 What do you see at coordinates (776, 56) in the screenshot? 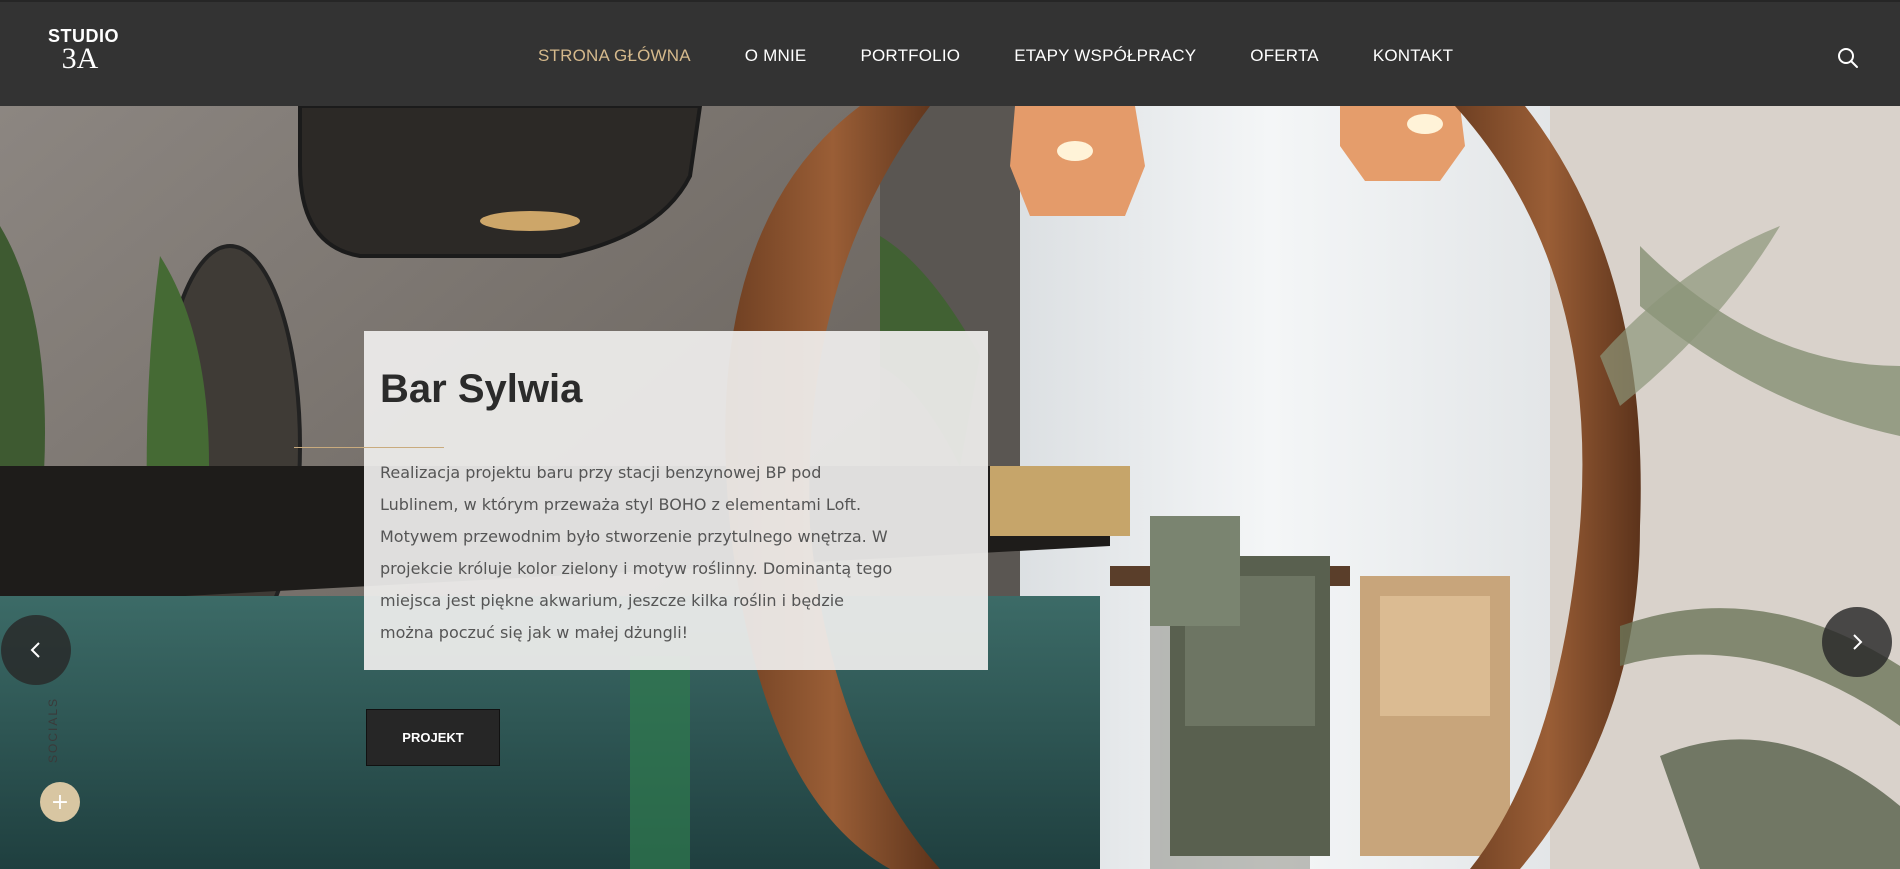
I see `nav-item-o-mnie: O MNIE` at bounding box center [776, 56].